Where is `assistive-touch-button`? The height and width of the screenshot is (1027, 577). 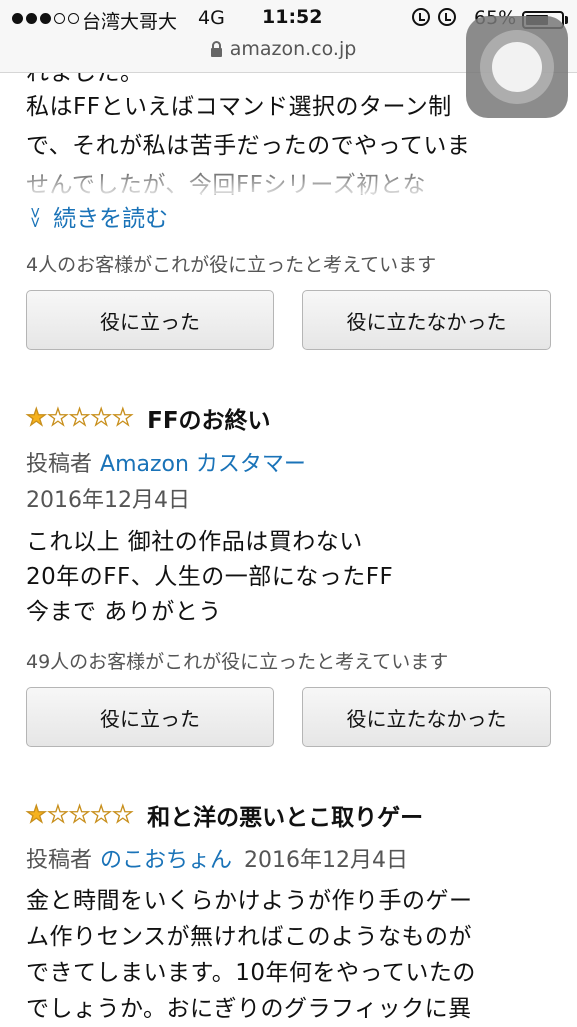
assistive-touch-button is located at coordinates (517, 67).